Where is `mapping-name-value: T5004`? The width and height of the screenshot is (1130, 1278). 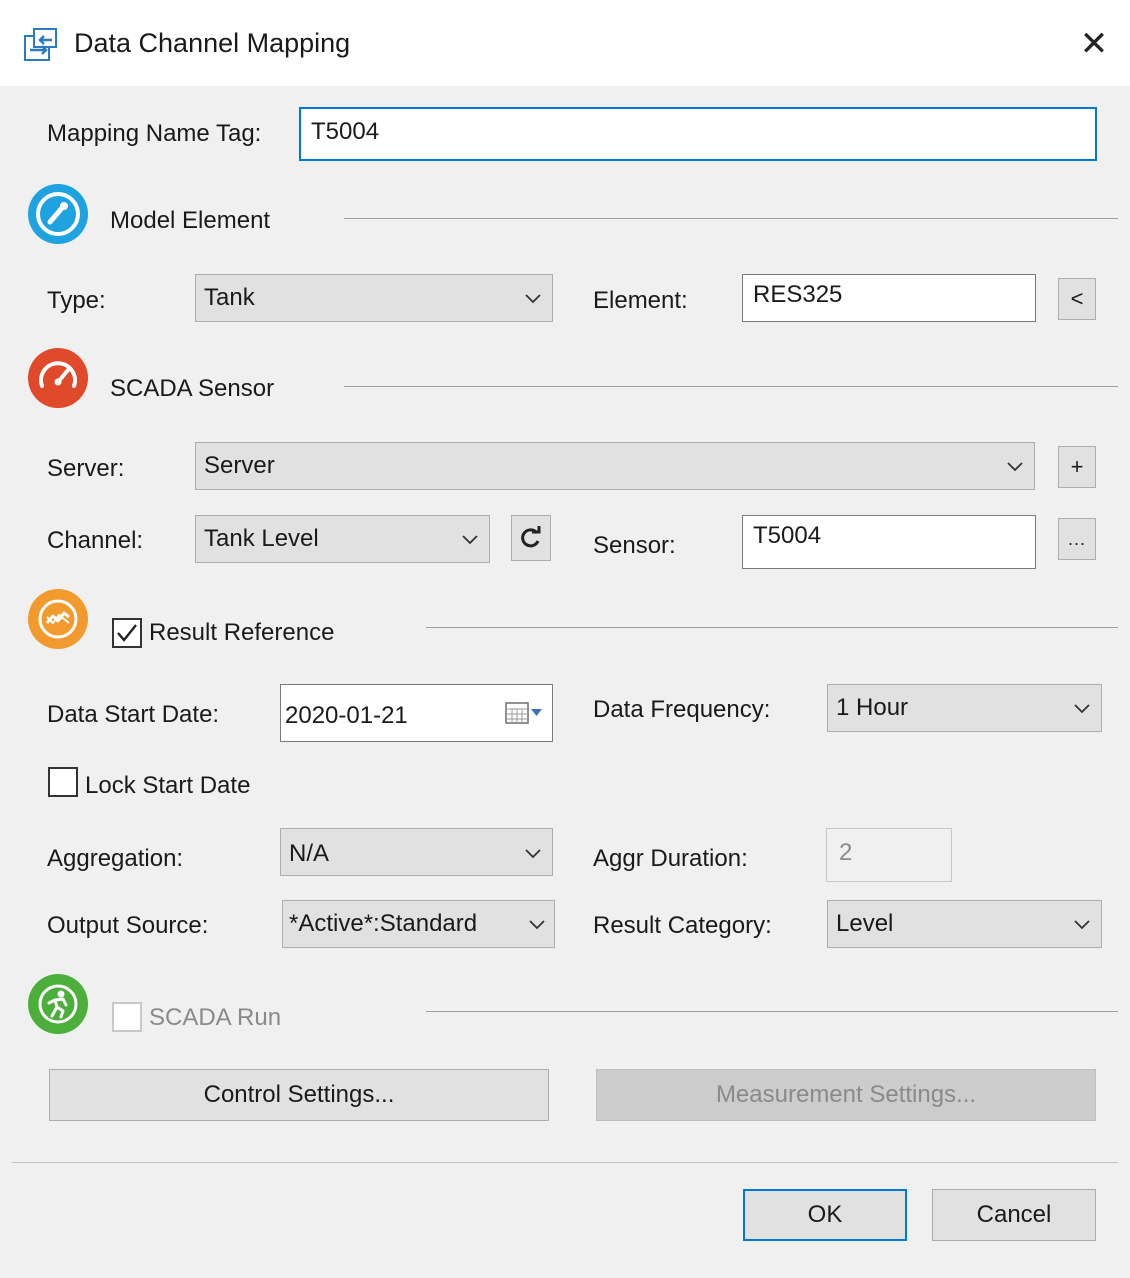
mapping-name-value: T5004 is located at coordinates (345, 131).